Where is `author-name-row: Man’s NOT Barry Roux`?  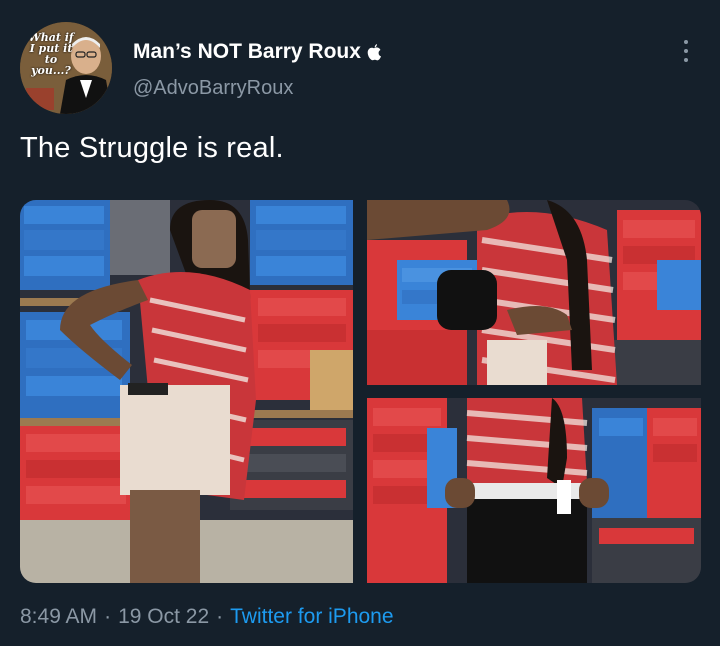
author-name-row: Man’s NOT Barry Roux is located at coordinates (257, 52).